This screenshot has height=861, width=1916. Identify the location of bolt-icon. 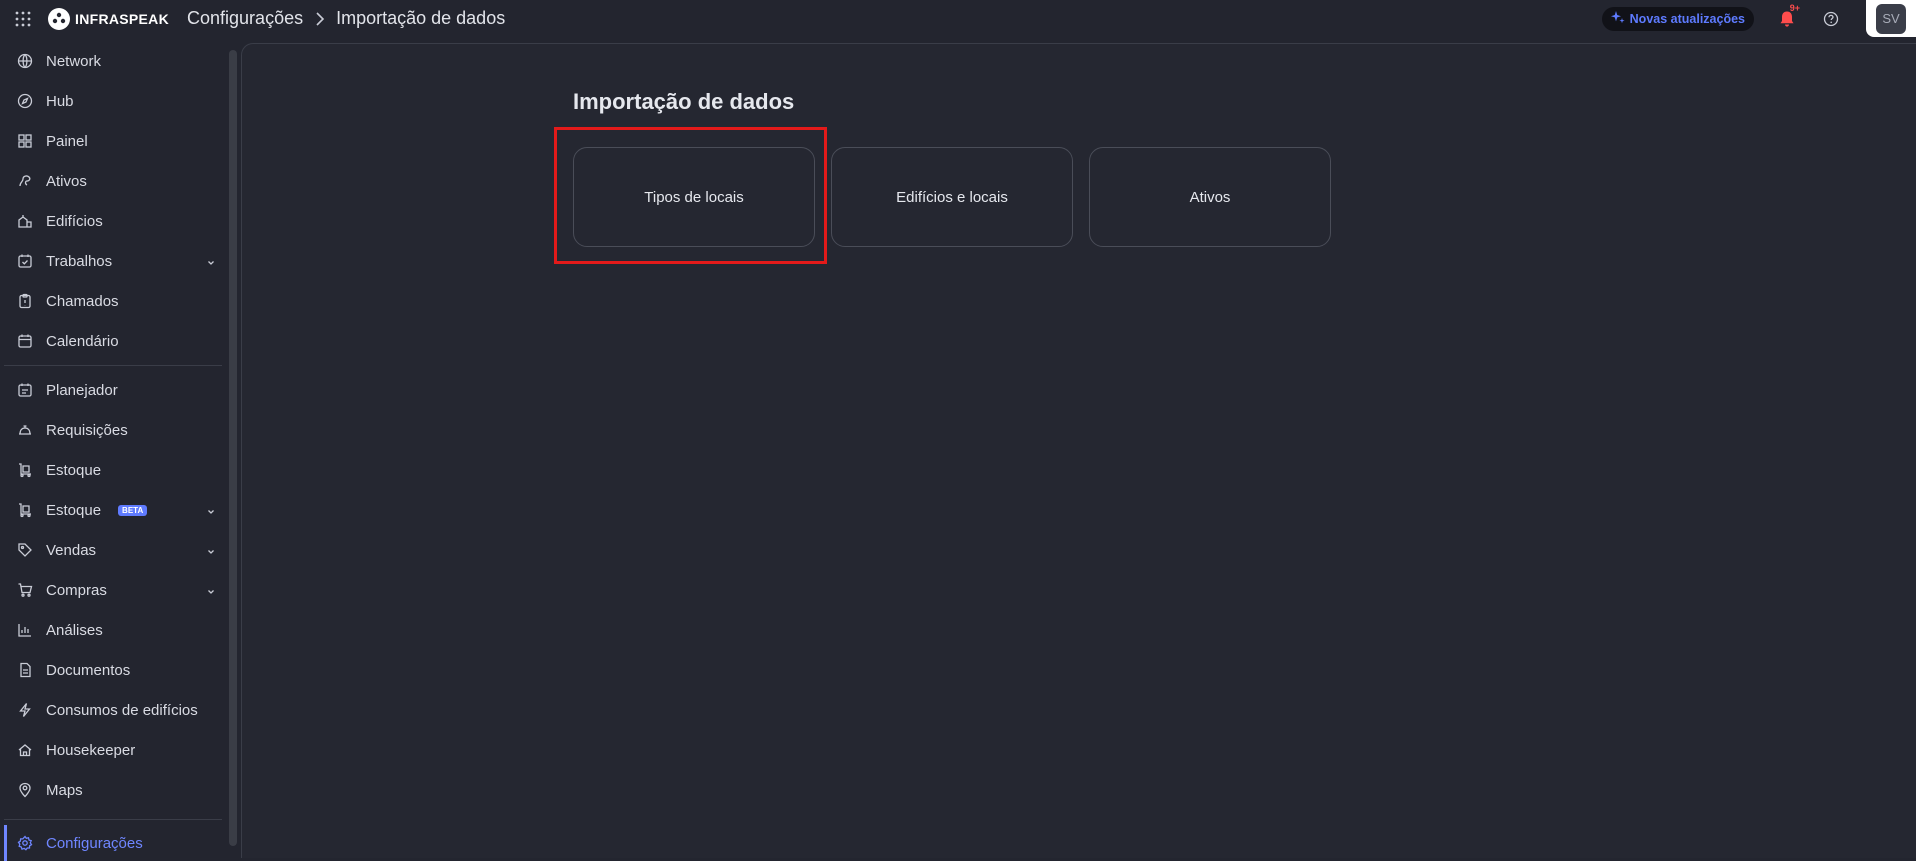
(25, 710).